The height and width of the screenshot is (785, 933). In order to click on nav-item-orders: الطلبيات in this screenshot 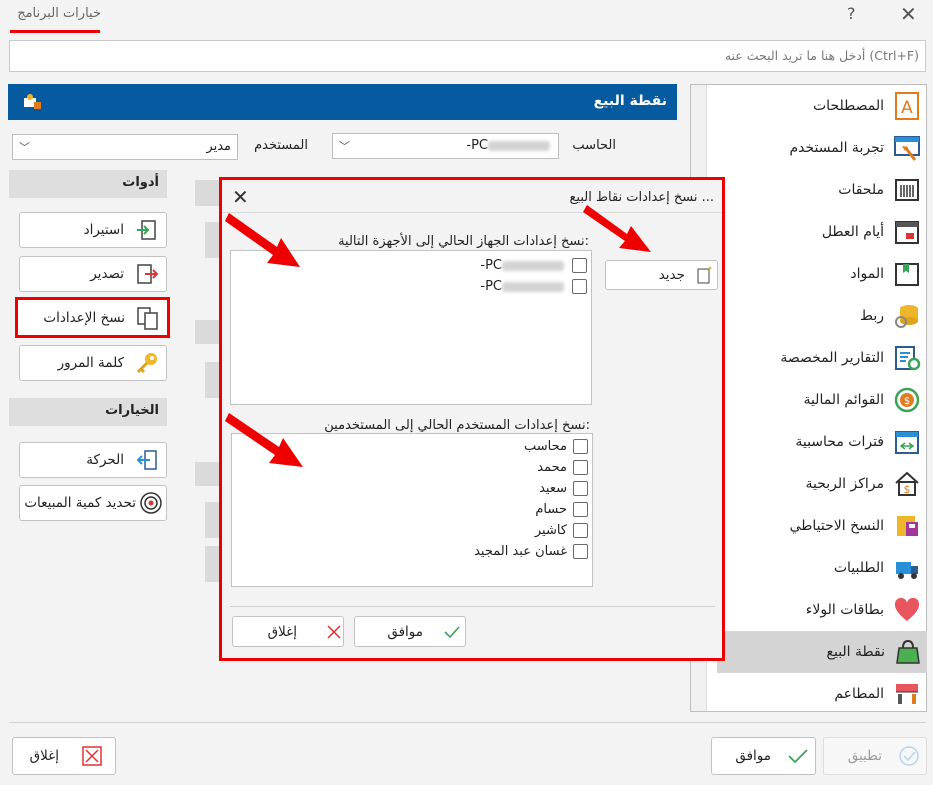, I will do `click(822, 568)`.